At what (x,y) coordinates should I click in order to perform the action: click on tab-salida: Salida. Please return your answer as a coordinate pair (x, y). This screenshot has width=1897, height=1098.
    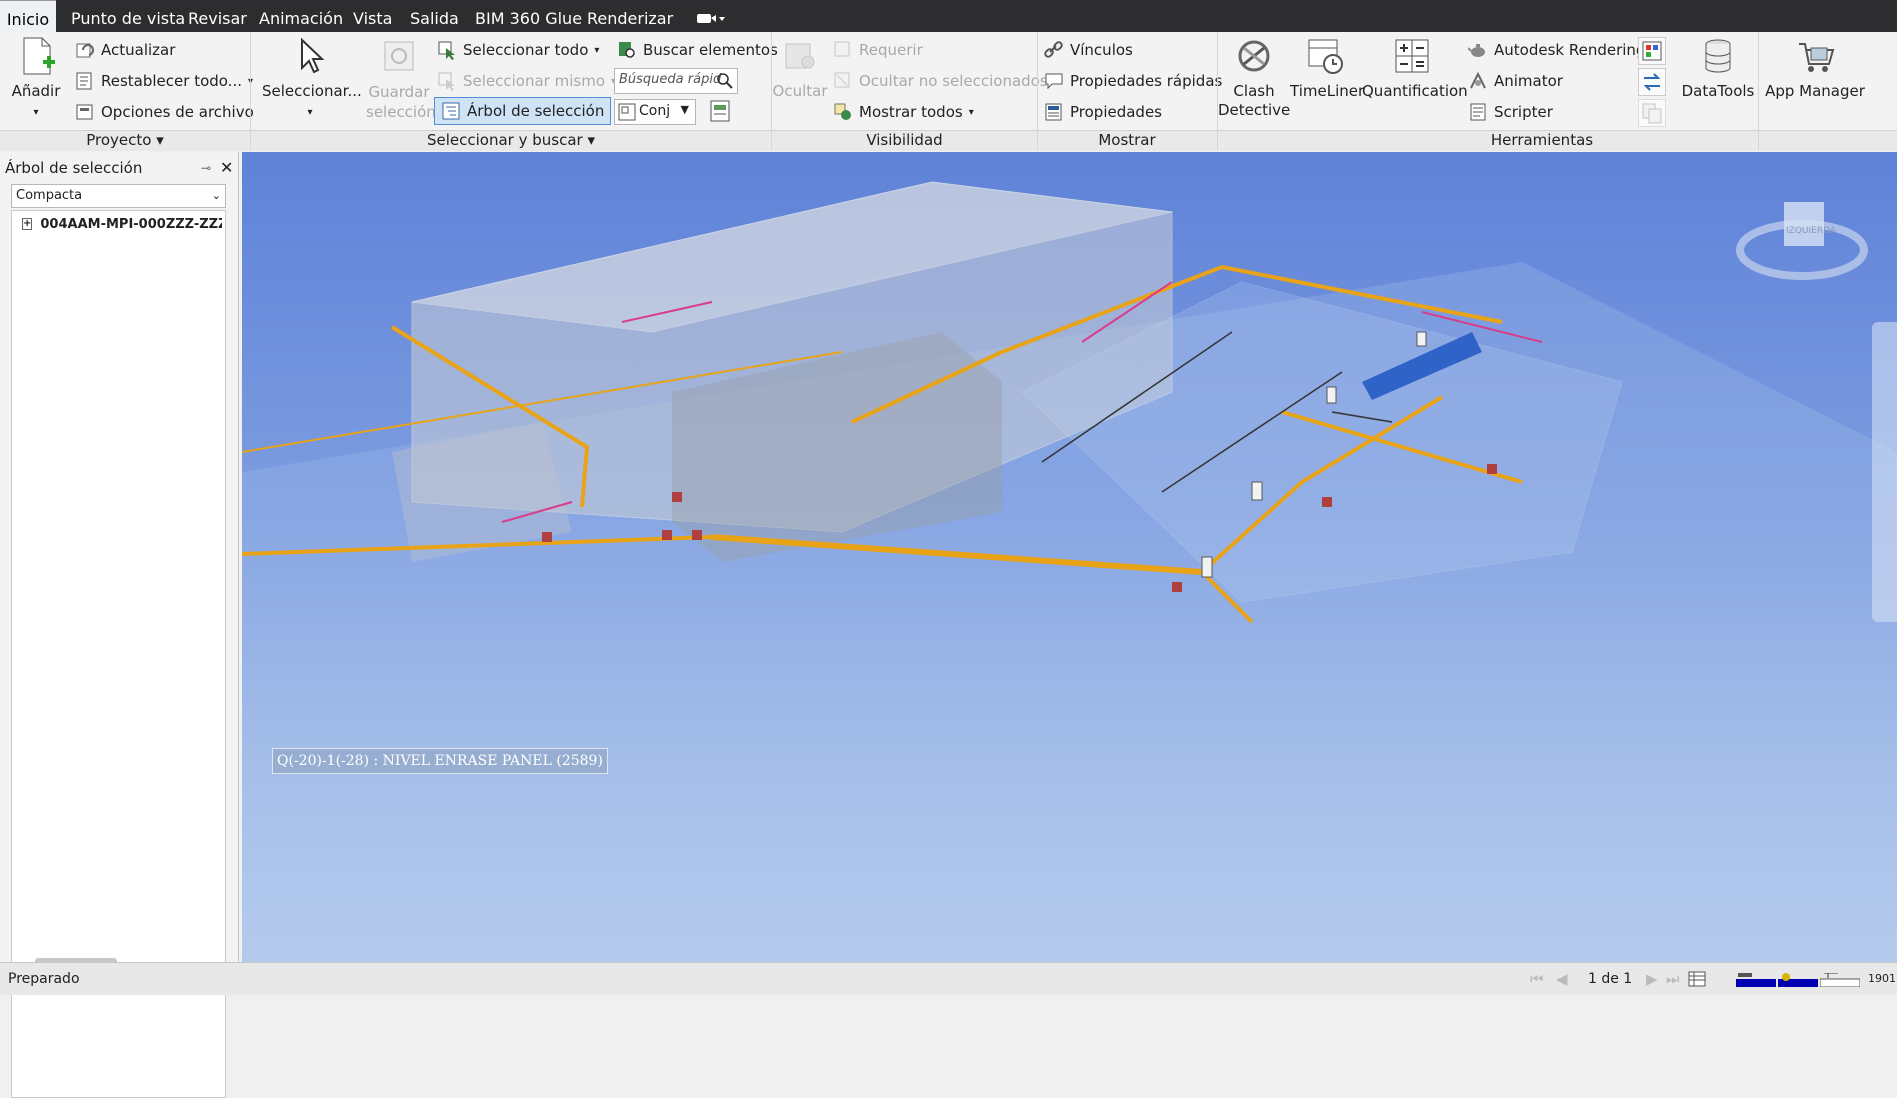
    Looking at the image, I should click on (434, 16).